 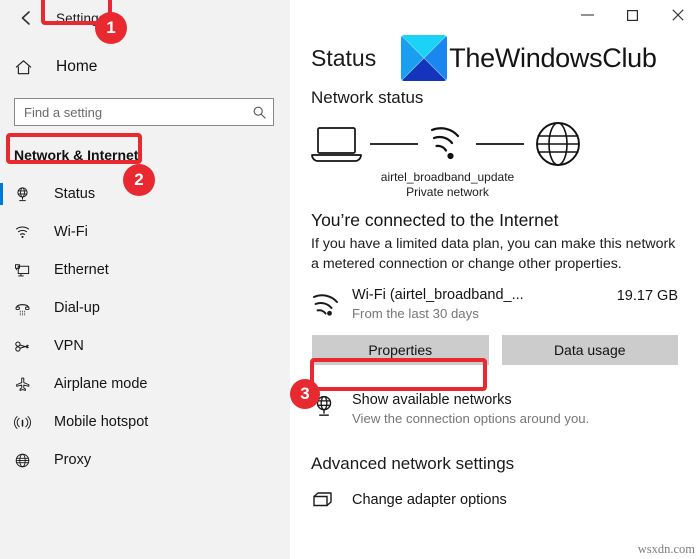 I want to click on change-adapter-options-label: Change adapter options, so click(x=429, y=500).